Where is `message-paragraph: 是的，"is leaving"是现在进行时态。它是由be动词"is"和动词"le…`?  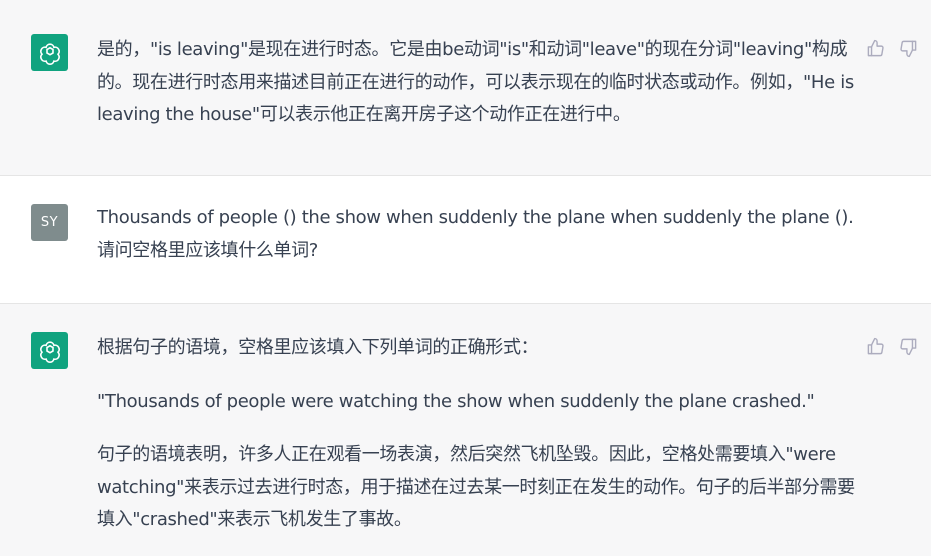
message-paragraph: 是的，"is leaving"是现在进行时态。它是由be动词"is"和动词"le… is located at coordinates (475, 82).